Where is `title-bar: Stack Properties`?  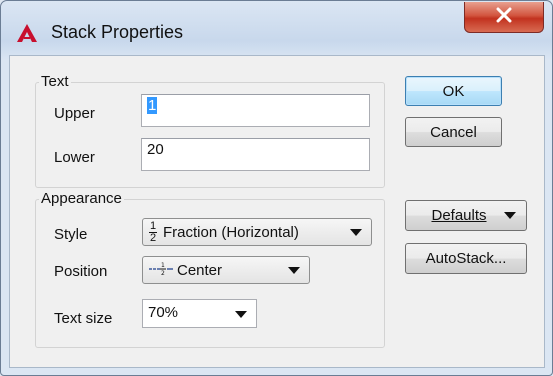
title-bar: Stack Properties is located at coordinates (276, 27).